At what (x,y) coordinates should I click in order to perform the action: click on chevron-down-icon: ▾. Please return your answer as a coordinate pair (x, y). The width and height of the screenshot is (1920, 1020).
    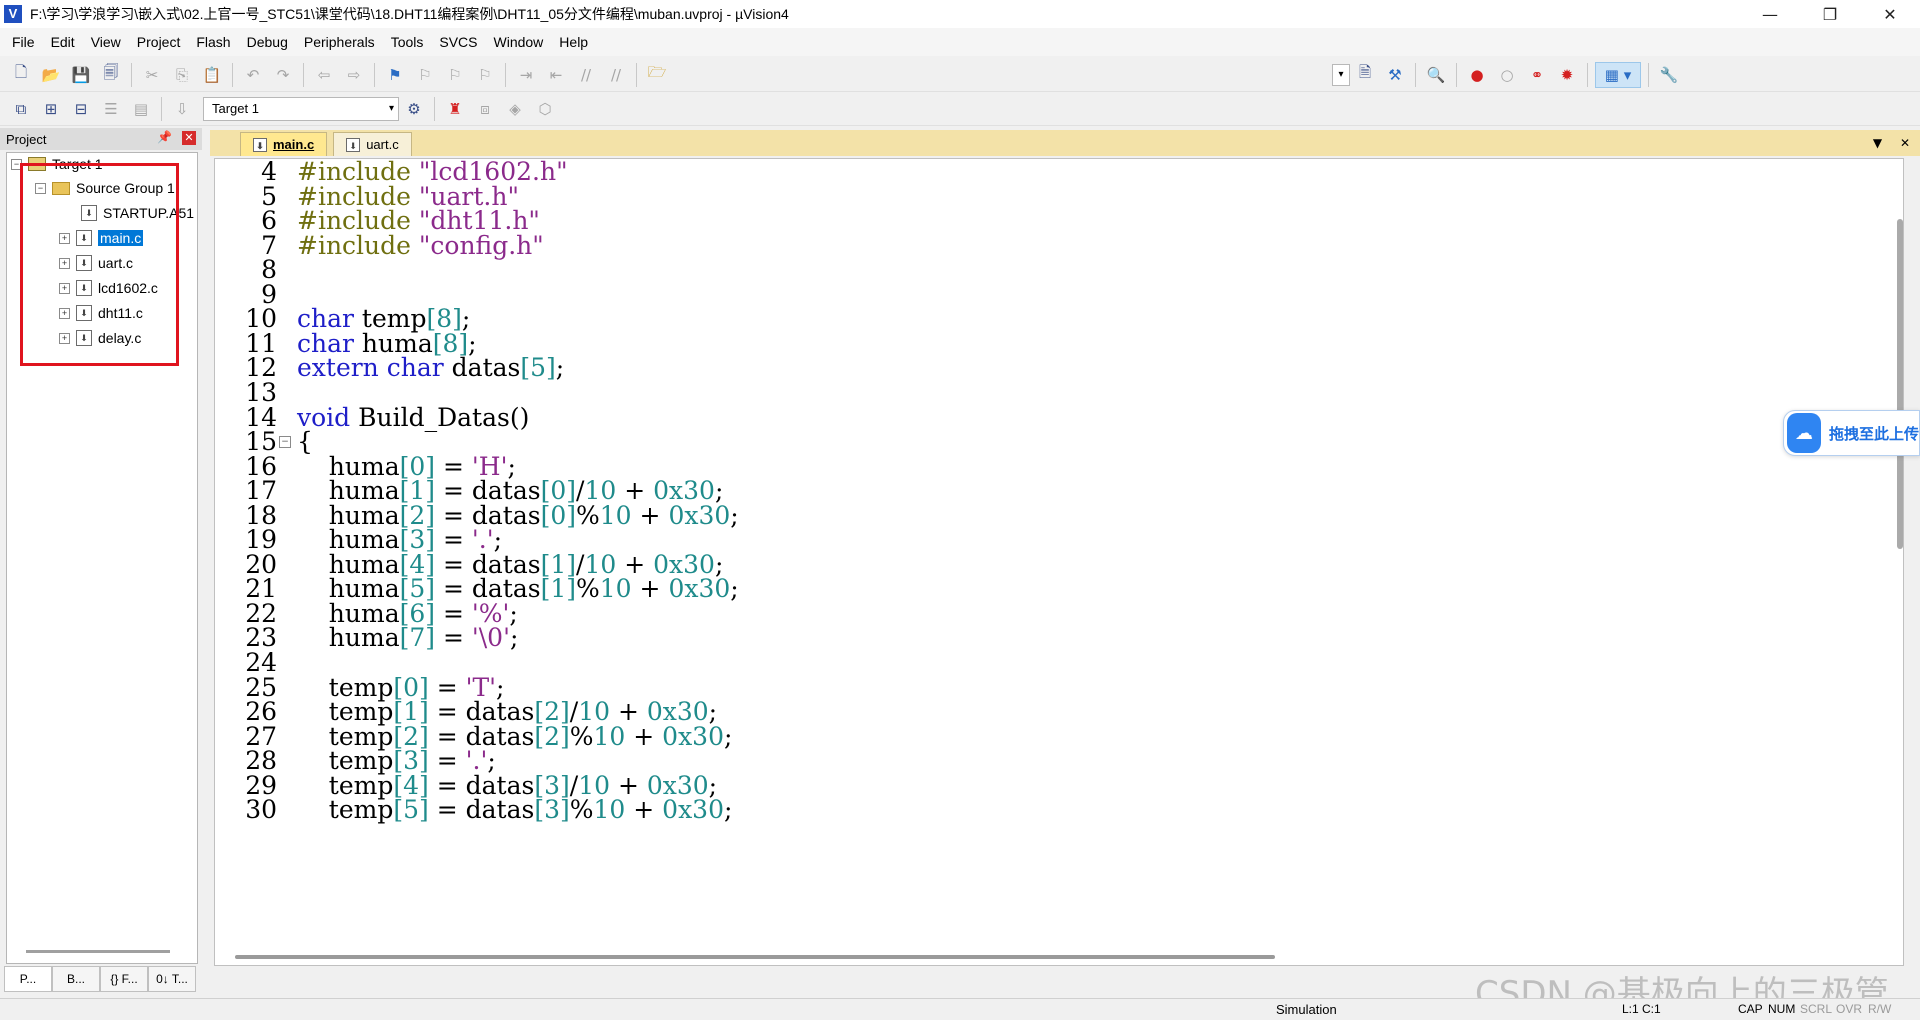
    Looking at the image, I should click on (391, 108).